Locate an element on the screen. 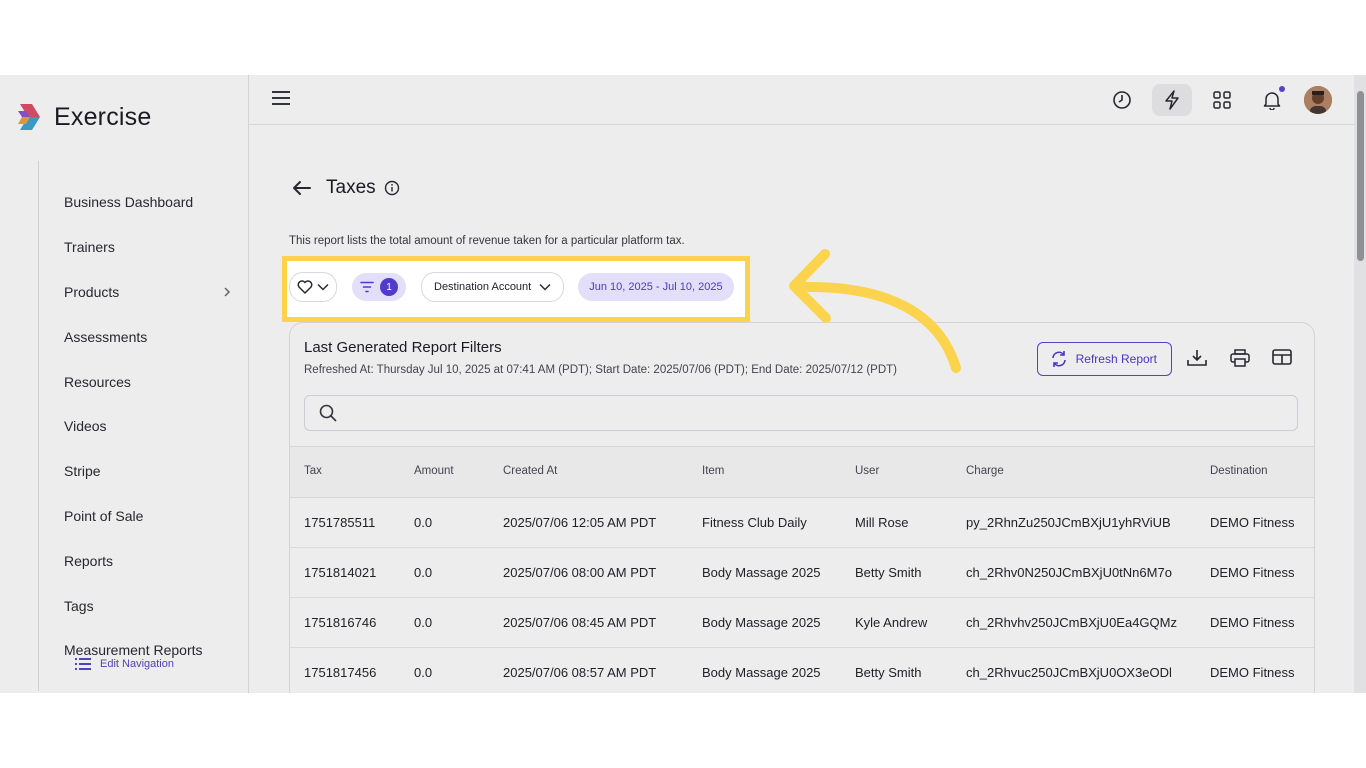  sidebar-item-trainers: Trainers is located at coordinates (149, 247).